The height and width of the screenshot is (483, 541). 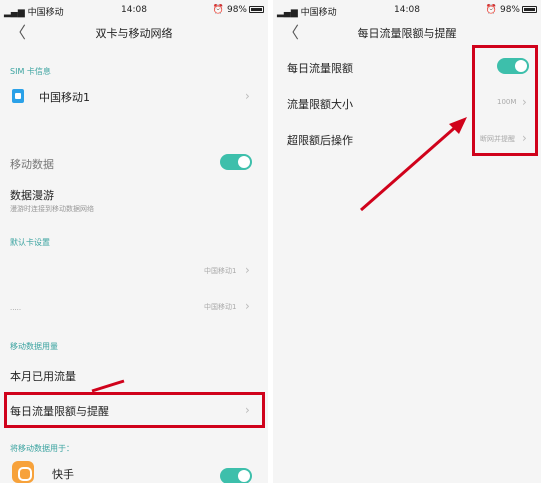 What do you see at coordinates (320, 140) in the screenshot?
I see `over-action-label: 超限额后操作` at bounding box center [320, 140].